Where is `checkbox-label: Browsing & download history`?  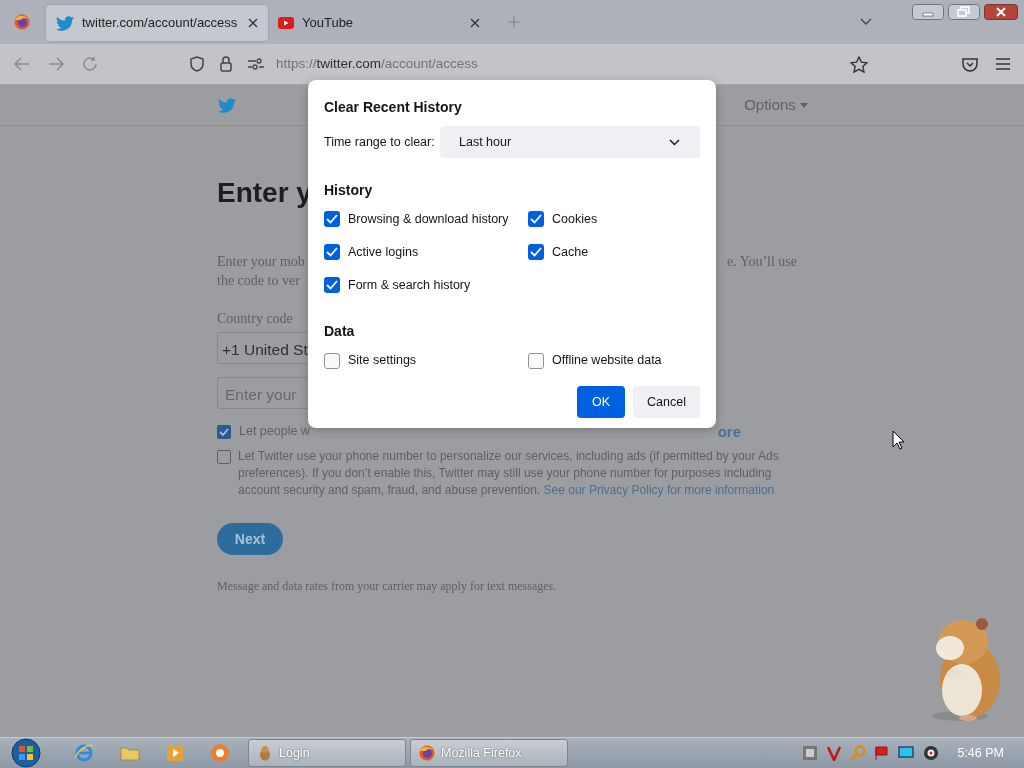
checkbox-label: Browsing & download history is located at coordinates (428, 219).